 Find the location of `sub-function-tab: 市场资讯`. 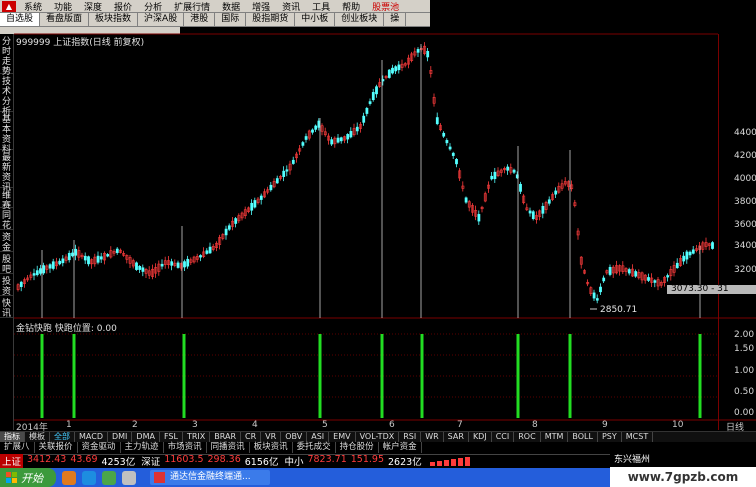

sub-function-tab: 市场资讯 is located at coordinates (185, 447).